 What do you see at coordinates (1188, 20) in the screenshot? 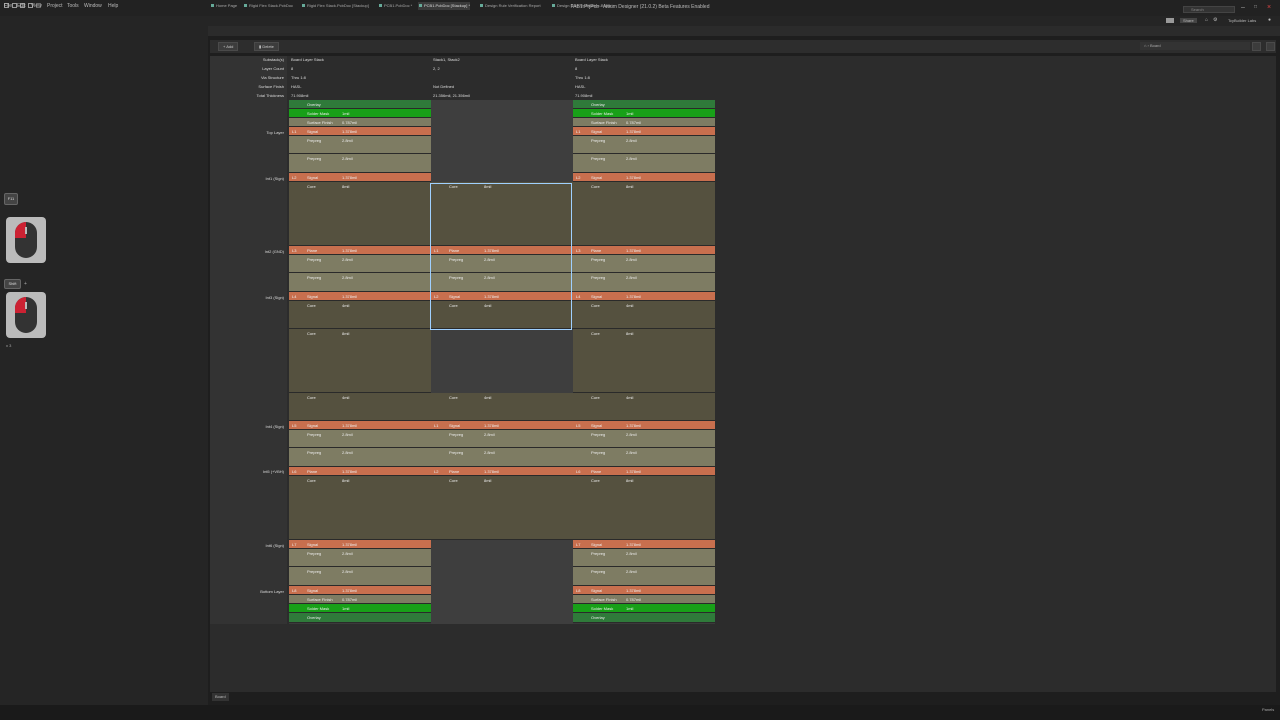
I see `share-button: Share` at bounding box center [1188, 20].